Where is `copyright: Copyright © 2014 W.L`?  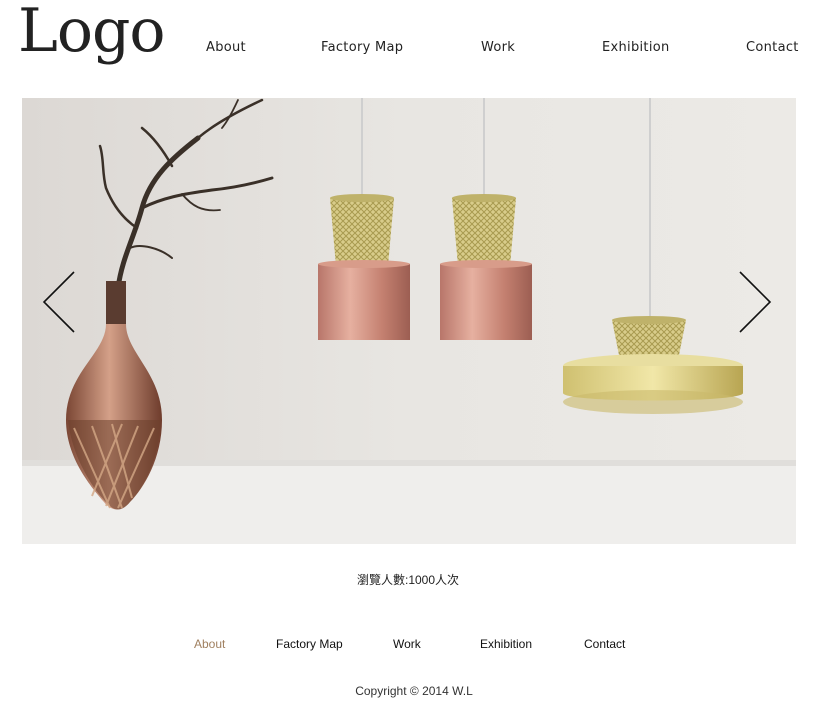
copyright: Copyright © 2014 W.L is located at coordinates (414, 691).